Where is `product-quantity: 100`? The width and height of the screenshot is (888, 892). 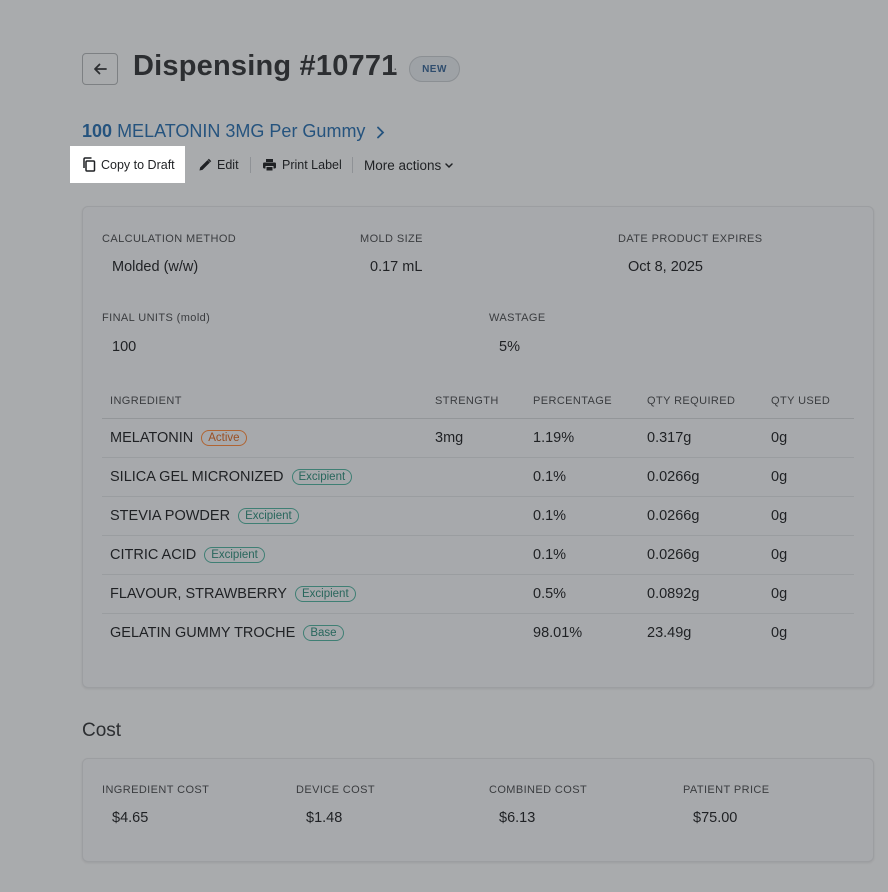
product-quantity: 100 is located at coordinates (97, 131).